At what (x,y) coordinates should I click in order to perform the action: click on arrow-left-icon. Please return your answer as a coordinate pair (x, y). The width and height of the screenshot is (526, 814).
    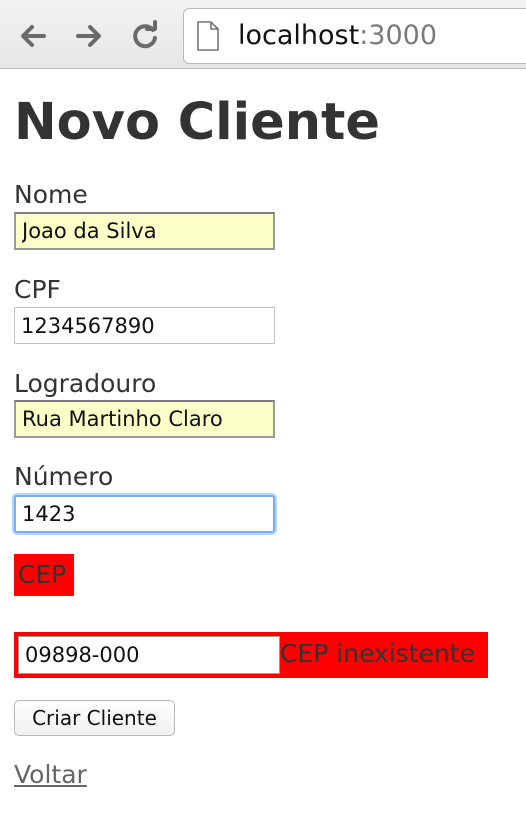
    Looking at the image, I should click on (33, 36).